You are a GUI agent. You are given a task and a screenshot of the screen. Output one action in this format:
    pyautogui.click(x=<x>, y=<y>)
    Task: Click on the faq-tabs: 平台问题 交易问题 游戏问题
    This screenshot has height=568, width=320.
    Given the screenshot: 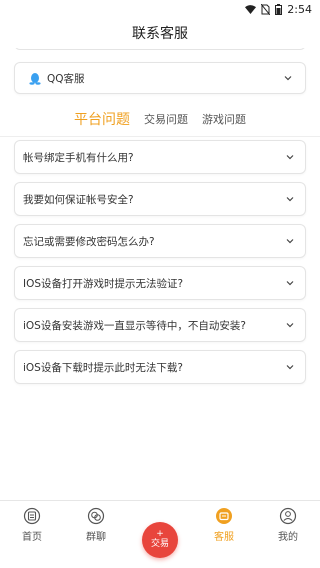 What is the action you would take?
    pyautogui.click(x=160, y=119)
    